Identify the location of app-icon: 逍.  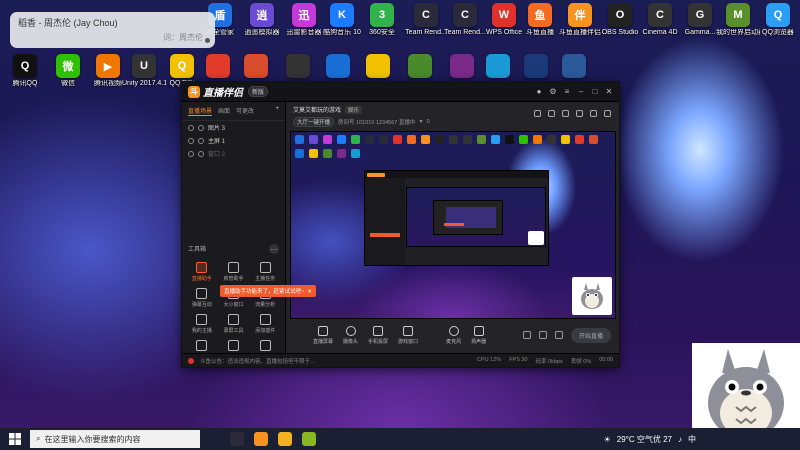
(262, 15).